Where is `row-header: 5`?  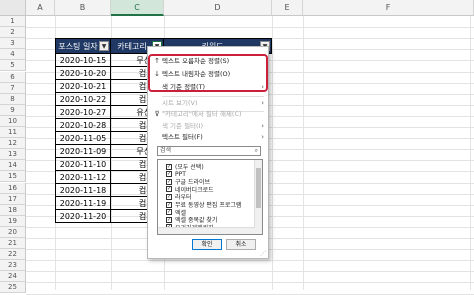
row-header: 5 is located at coordinates (13, 66).